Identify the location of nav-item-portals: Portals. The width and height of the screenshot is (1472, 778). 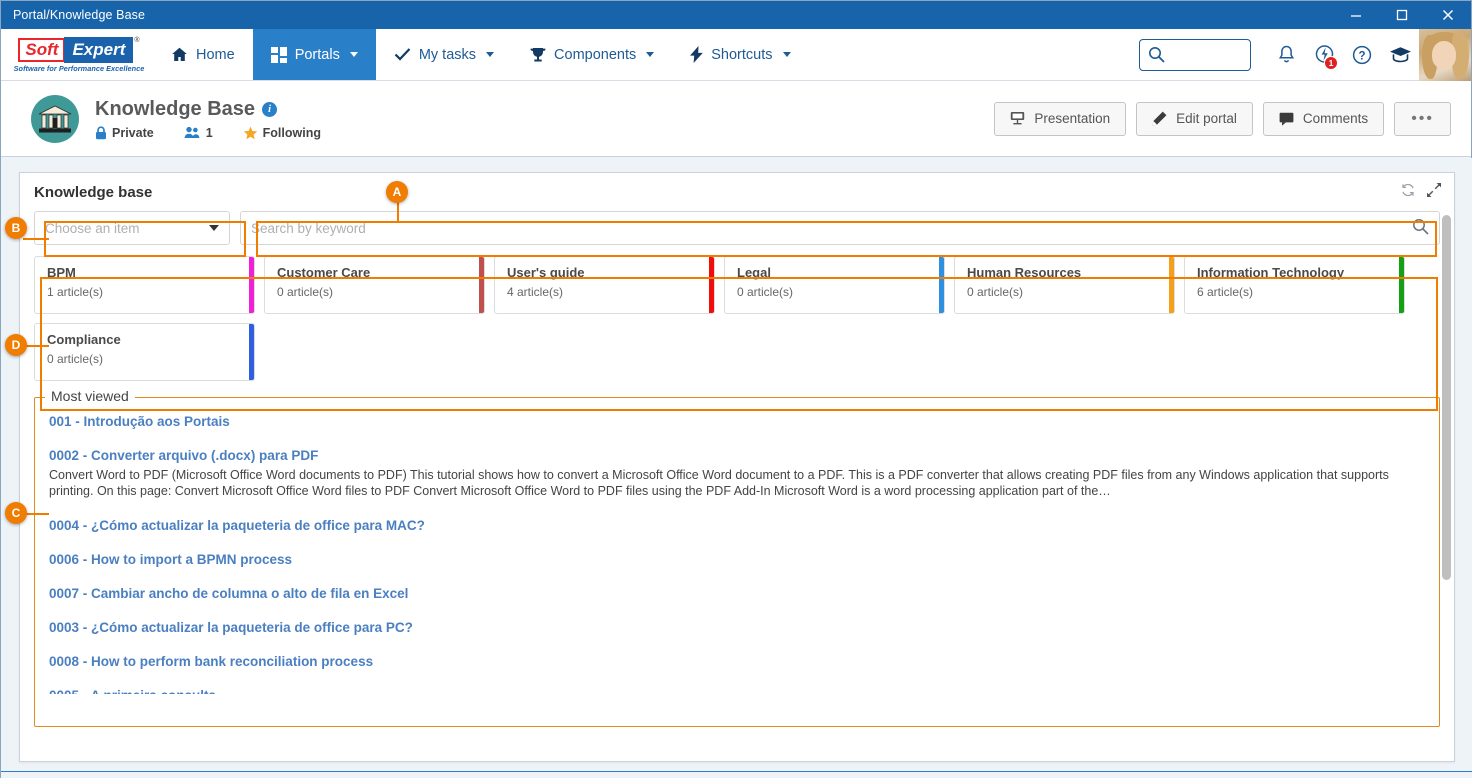
(314, 54).